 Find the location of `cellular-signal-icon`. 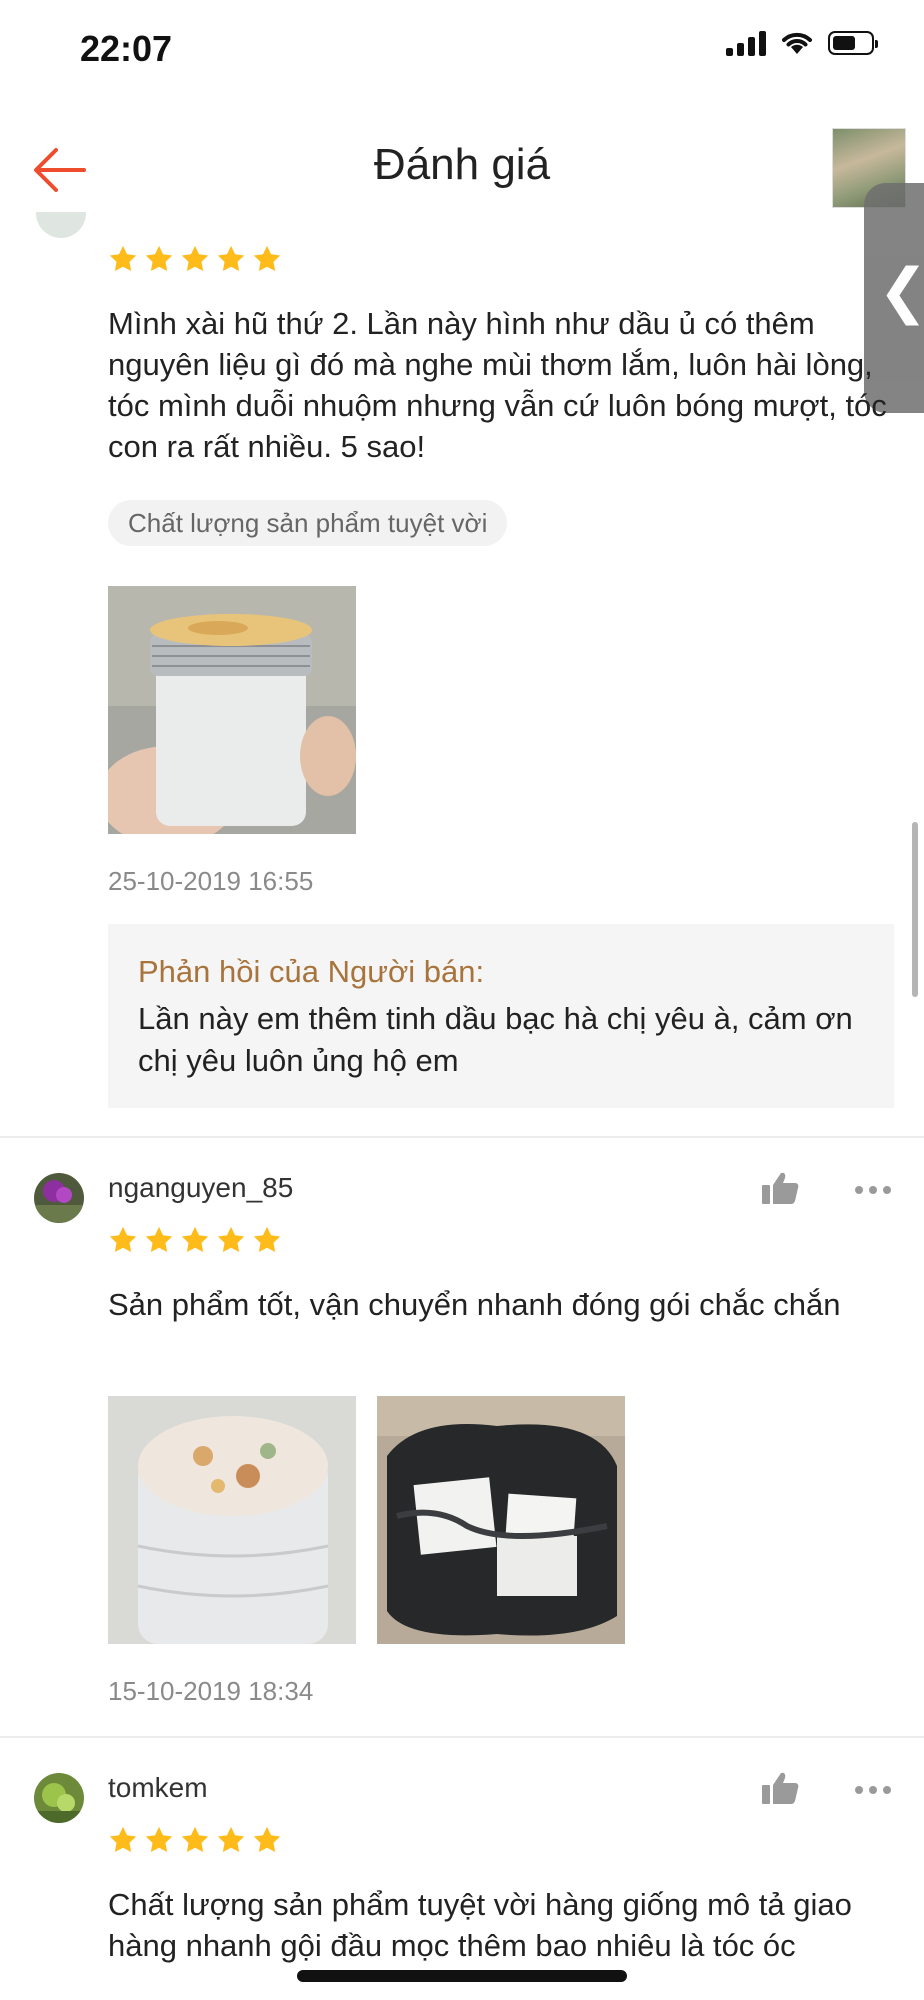

cellular-signal-icon is located at coordinates (746, 43).